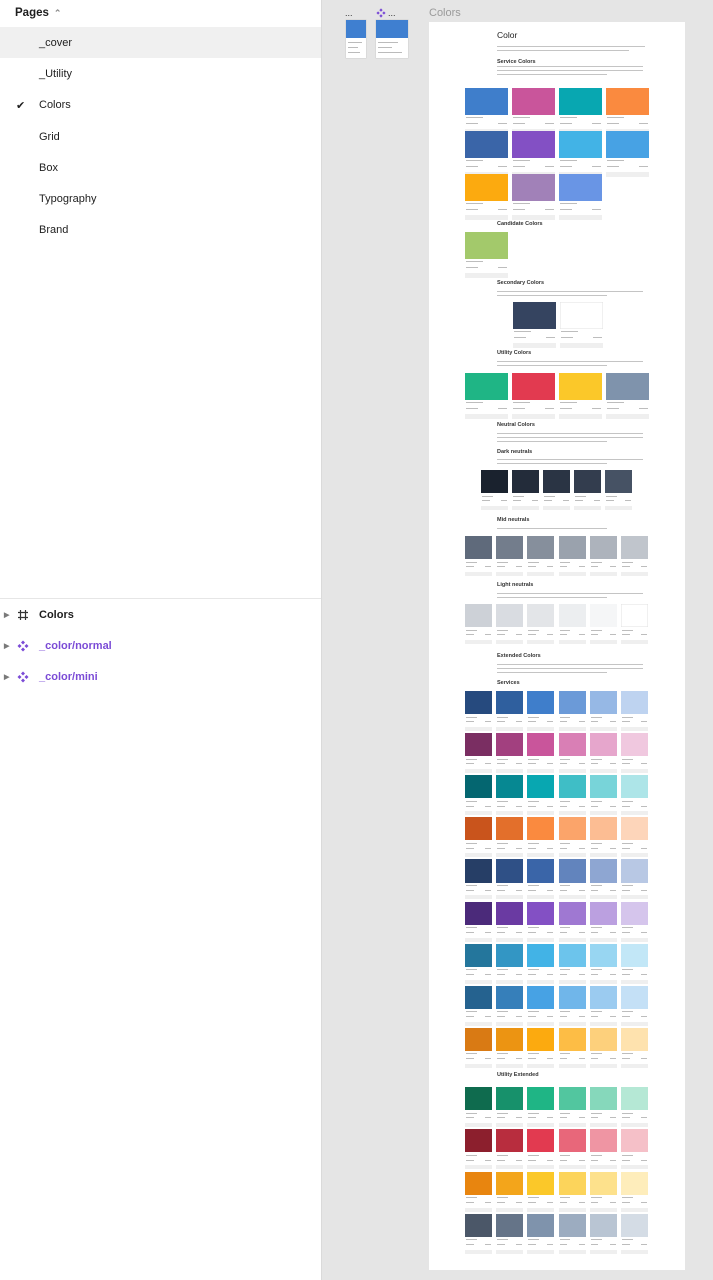 Image resolution: width=713 pixels, height=1280 pixels. Describe the element at coordinates (160, 230) in the screenshot. I see `page-item: Brand` at that location.